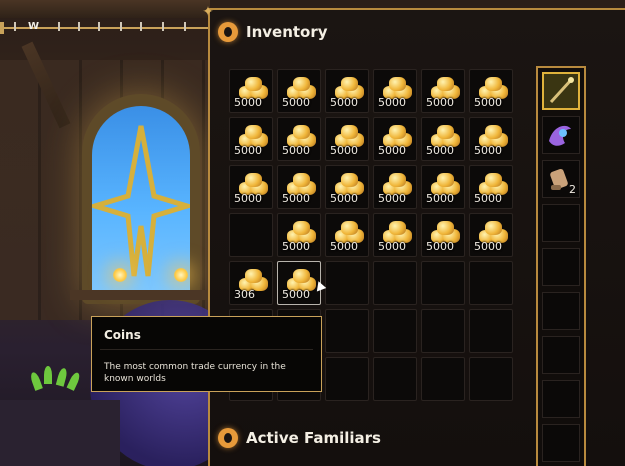 This screenshot has height=466, width=625. What do you see at coordinates (145, 295) in the screenshot?
I see `window-sill` at bounding box center [145, 295].